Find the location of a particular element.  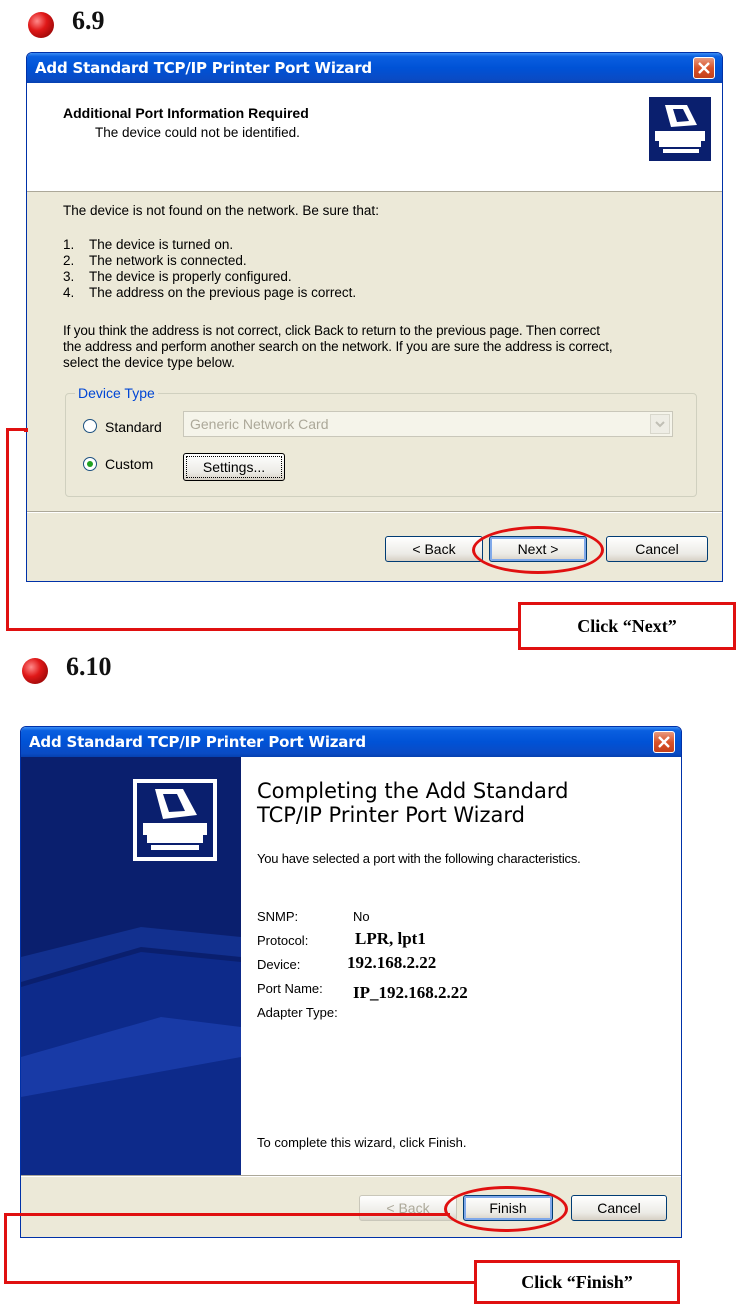

radio-dot is located at coordinates (90, 464).